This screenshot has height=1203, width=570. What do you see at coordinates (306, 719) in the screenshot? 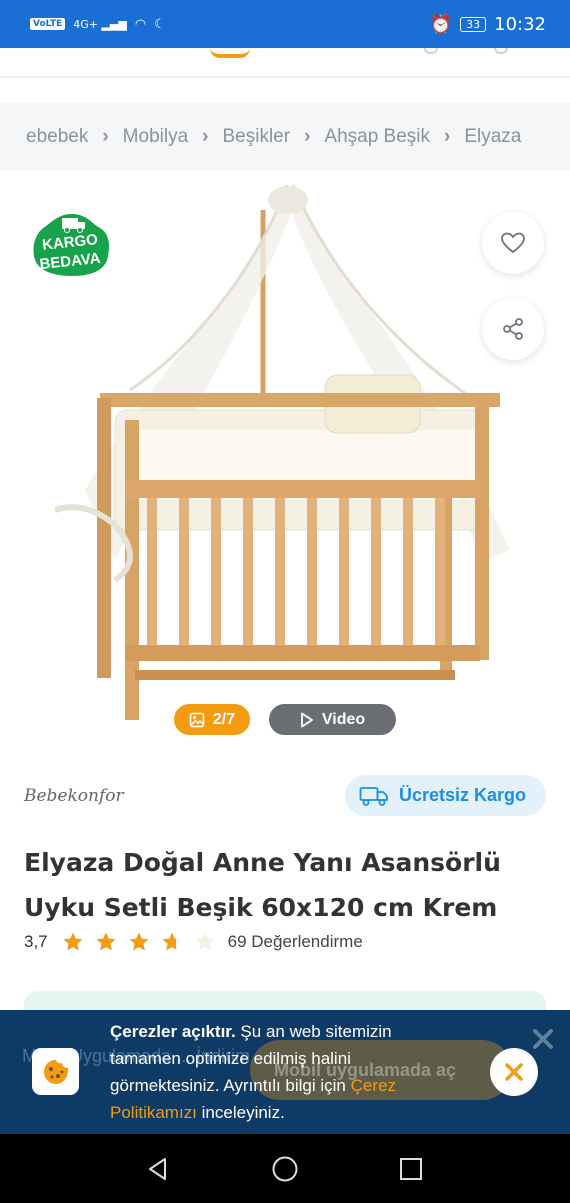
I see `play-icon` at bounding box center [306, 719].